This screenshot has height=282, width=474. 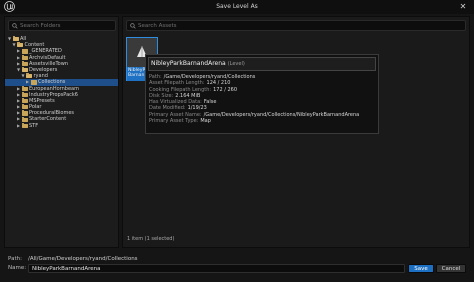 What do you see at coordinates (17, 268) in the screenshot?
I see `name-label: Name:` at bounding box center [17, 268].